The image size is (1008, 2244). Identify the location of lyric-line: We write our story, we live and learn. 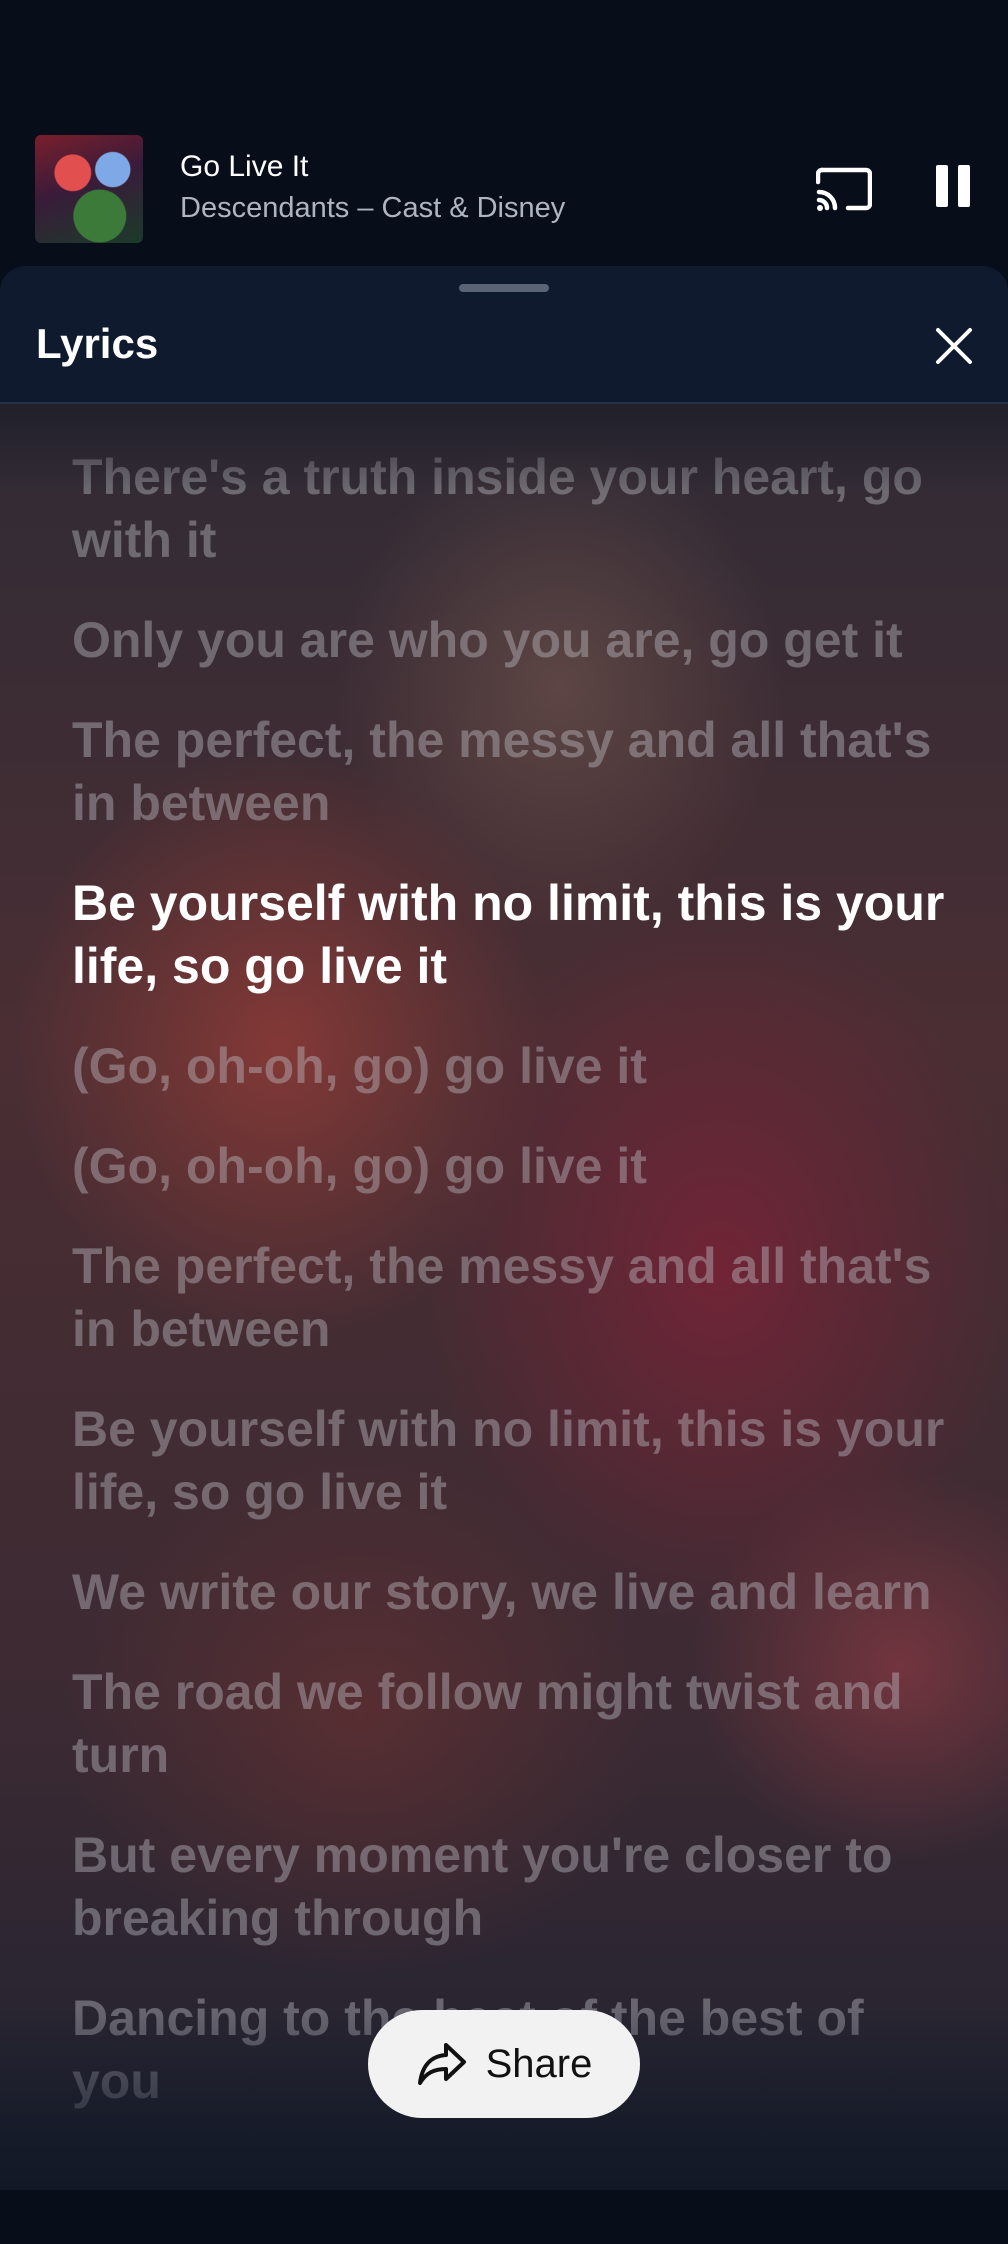
(512, 1592).